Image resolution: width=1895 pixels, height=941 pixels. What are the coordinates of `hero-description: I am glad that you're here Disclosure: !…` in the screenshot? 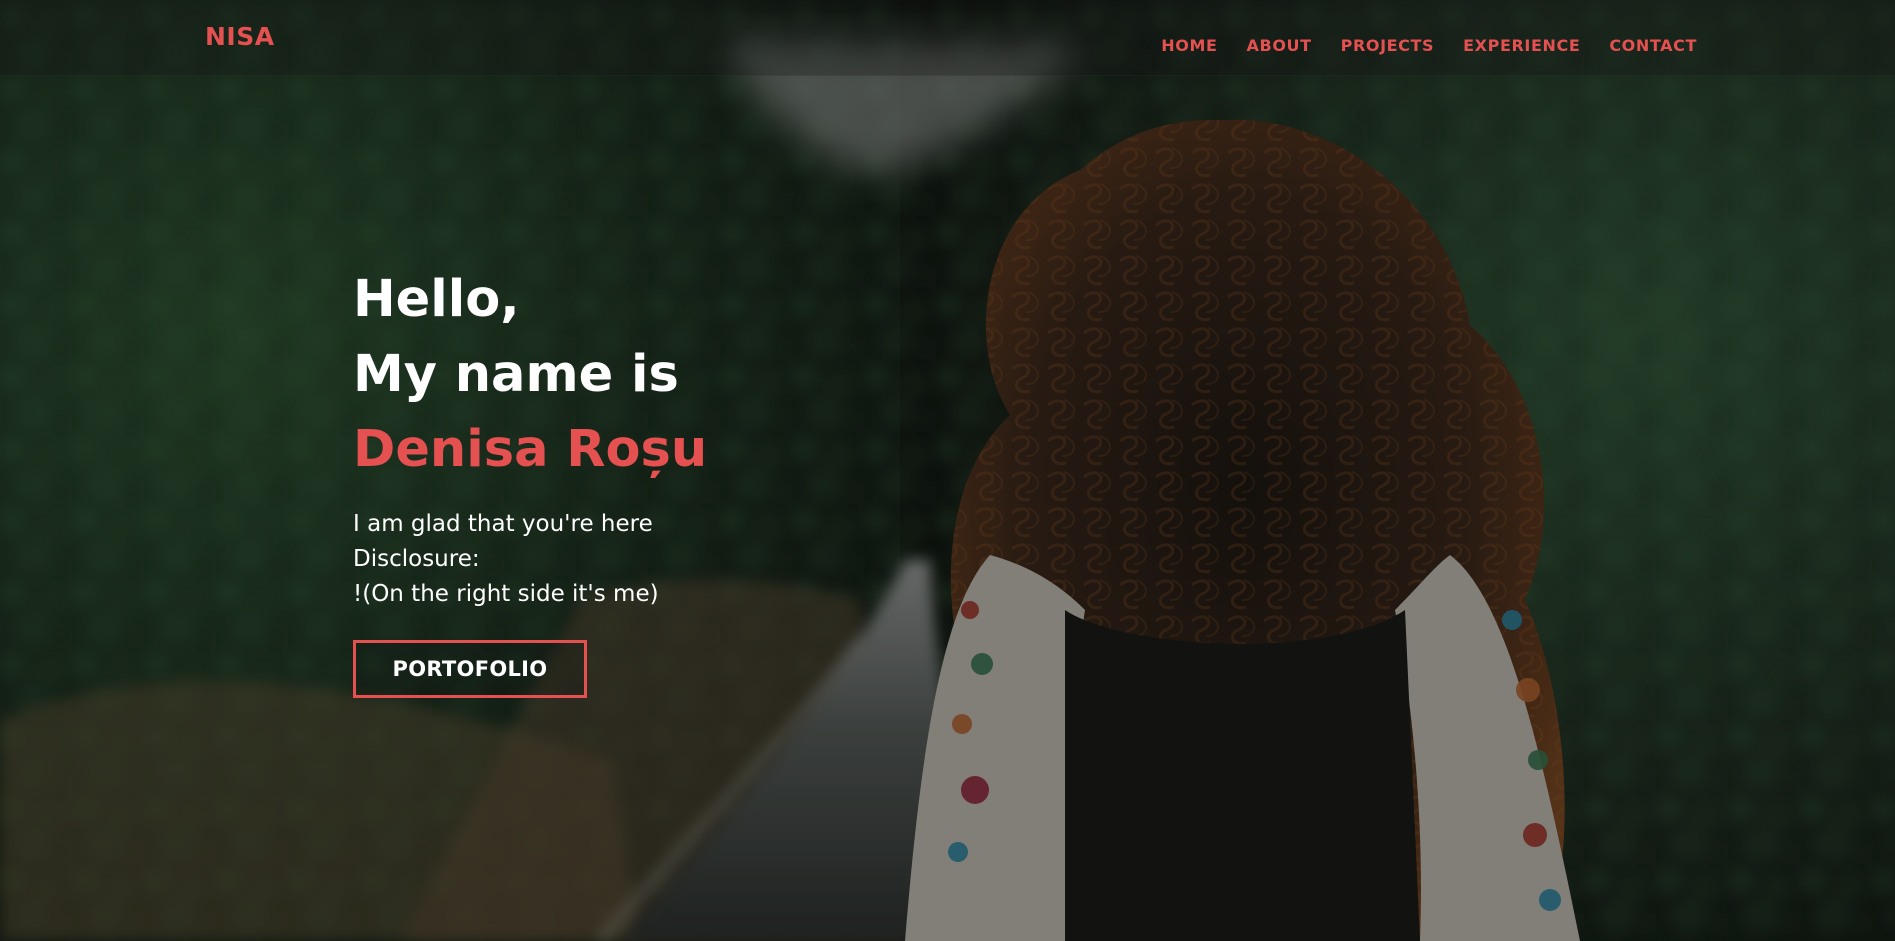 It's located at (613, 559).